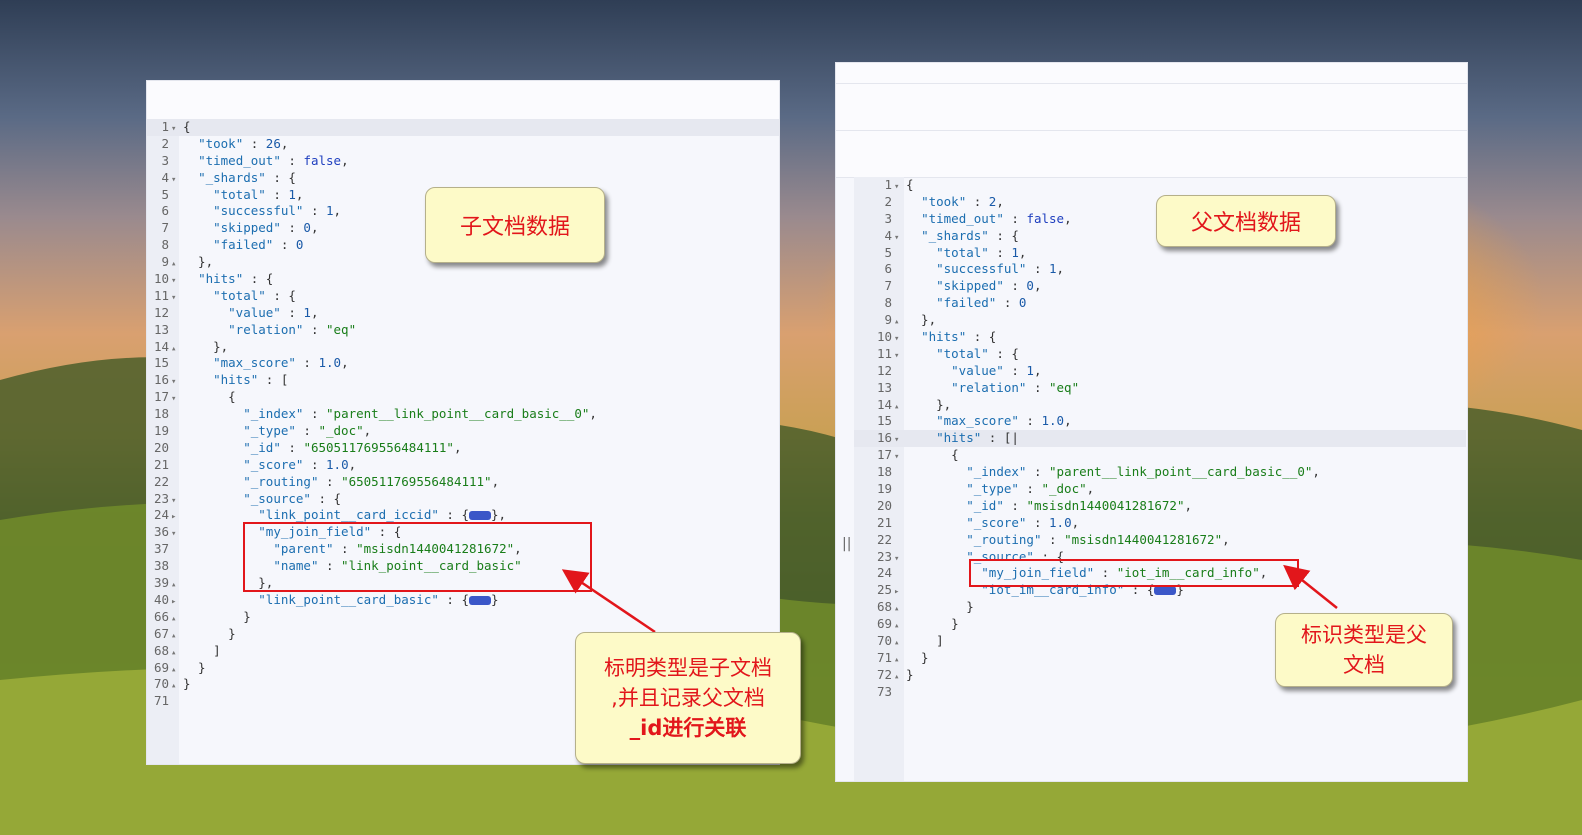 The image size is (1582, 835). Describe the element at coordinates (977, 353) in the screenshot. I see `code-text: "total" : {` at that location.